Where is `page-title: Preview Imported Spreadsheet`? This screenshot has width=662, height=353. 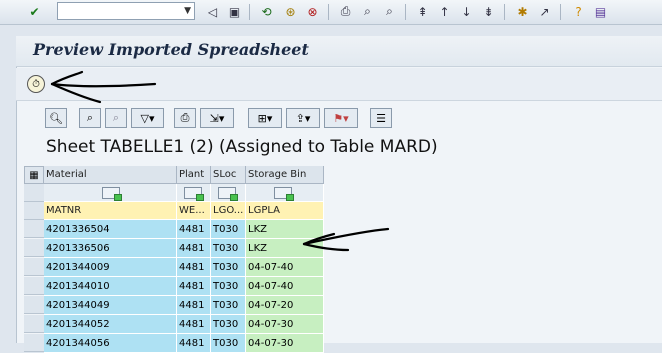
page-title: Preview Imported Spreadsheet is located at coordinates (171, 49).